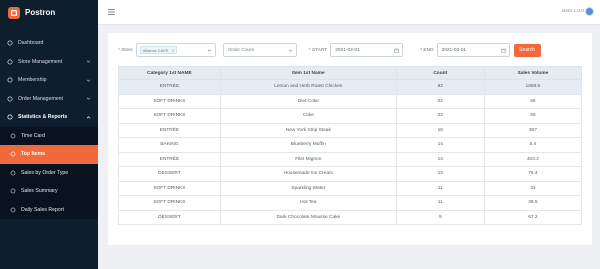  I want to click on order-course-select: Order Coure, so click(259, 50).